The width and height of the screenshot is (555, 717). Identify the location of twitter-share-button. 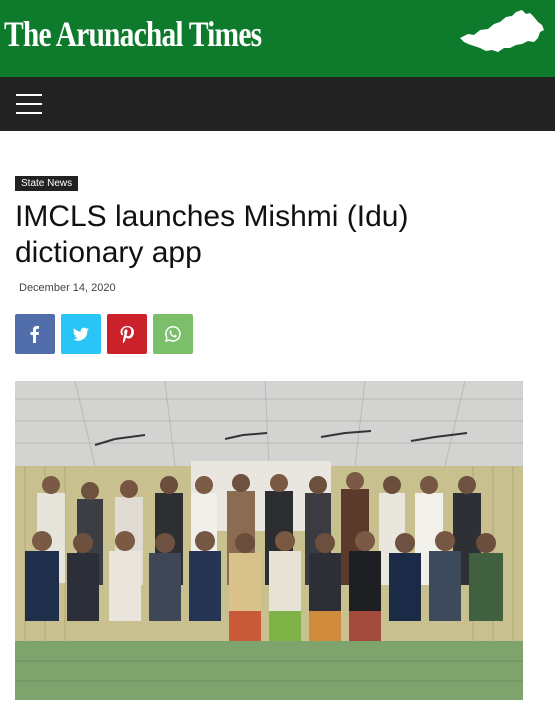
(81, 334).